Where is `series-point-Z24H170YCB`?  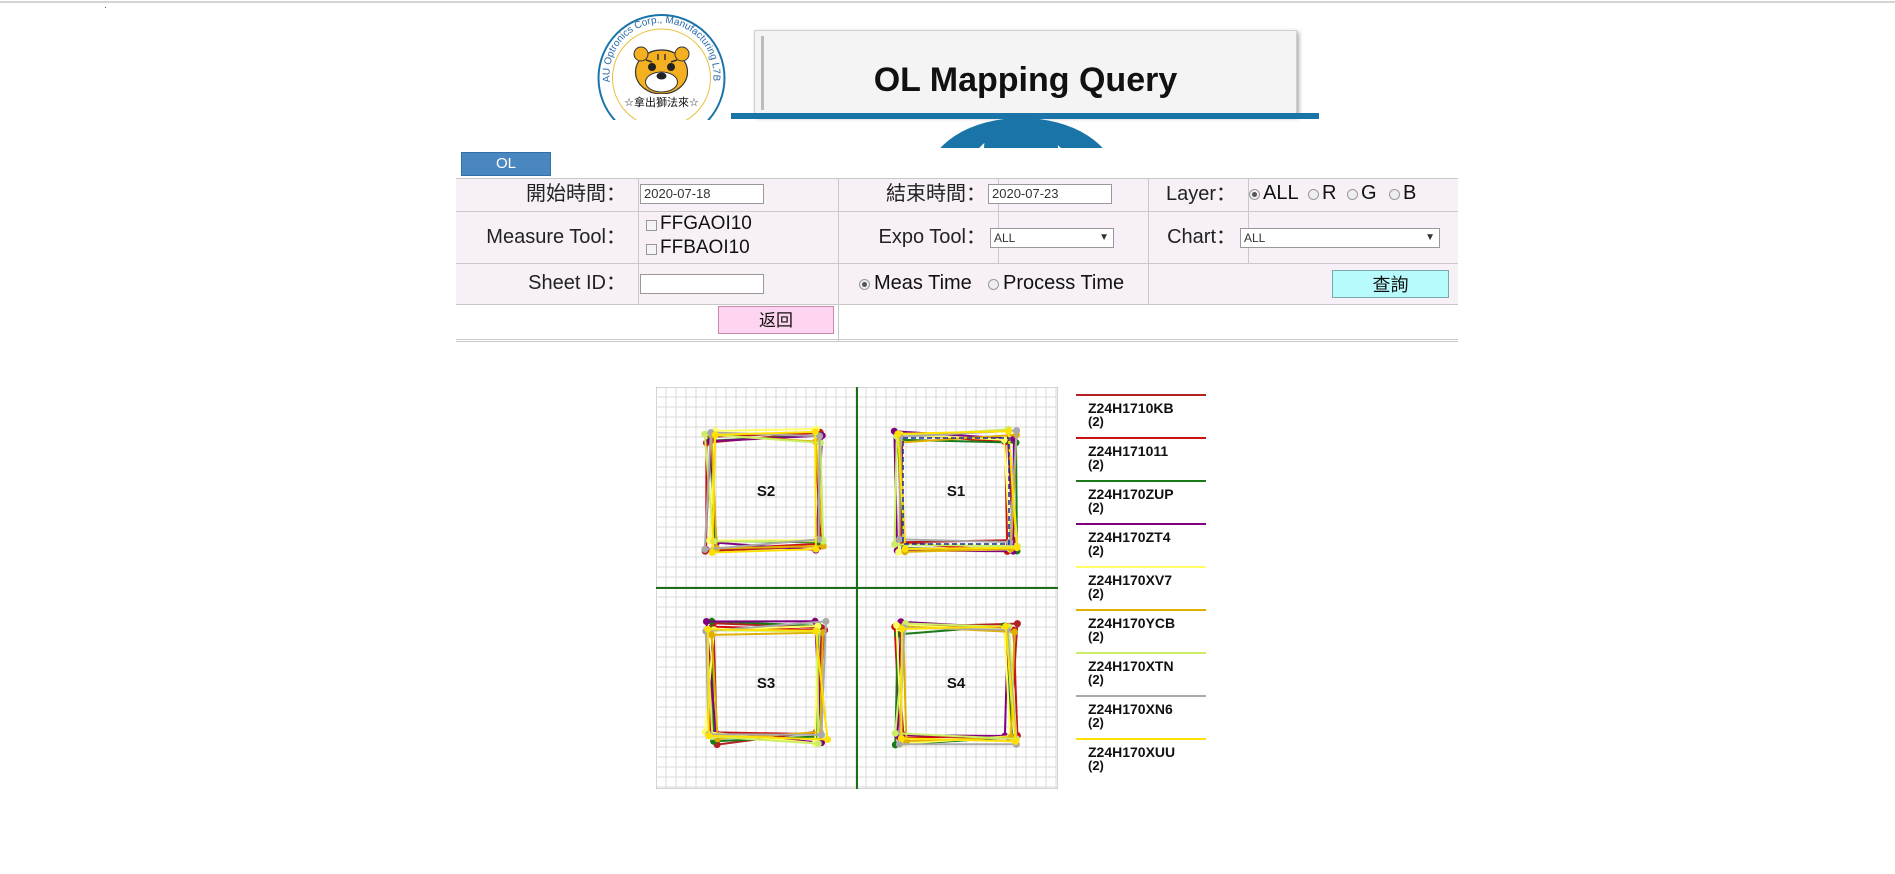 series-point-Z24H170YCB is located at coordinates (1014, 632).